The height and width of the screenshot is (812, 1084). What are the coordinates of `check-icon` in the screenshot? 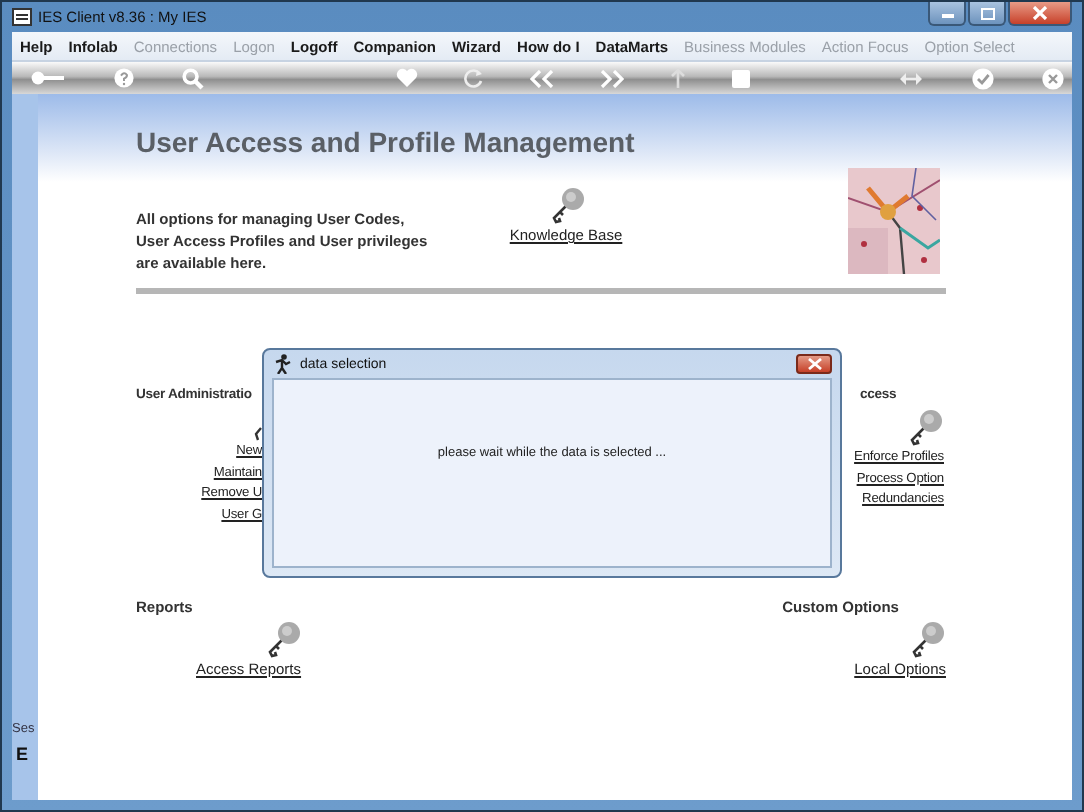 It's located at (983, 78).